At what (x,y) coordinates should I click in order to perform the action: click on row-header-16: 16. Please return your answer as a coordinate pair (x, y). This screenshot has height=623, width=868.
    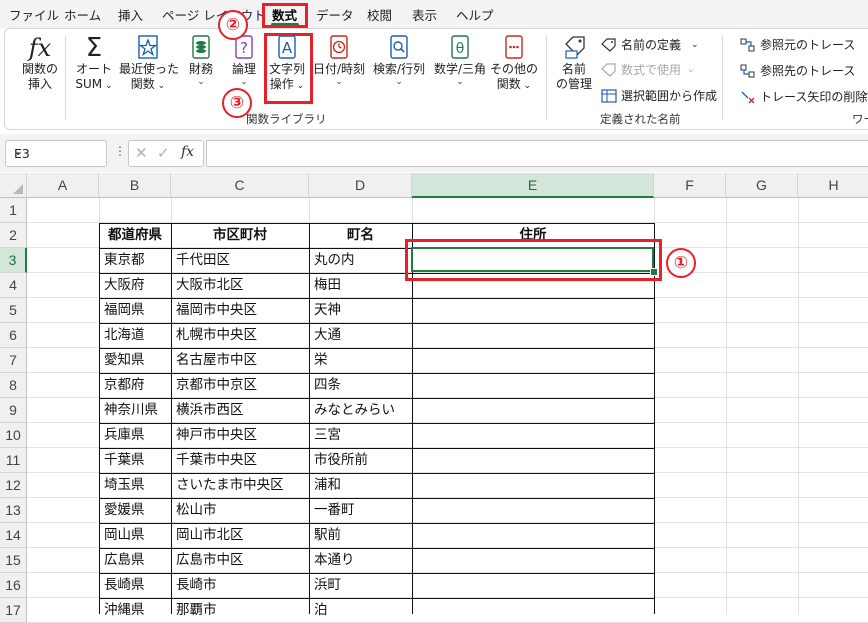
    Looking at the image, I should click on (13, 585).